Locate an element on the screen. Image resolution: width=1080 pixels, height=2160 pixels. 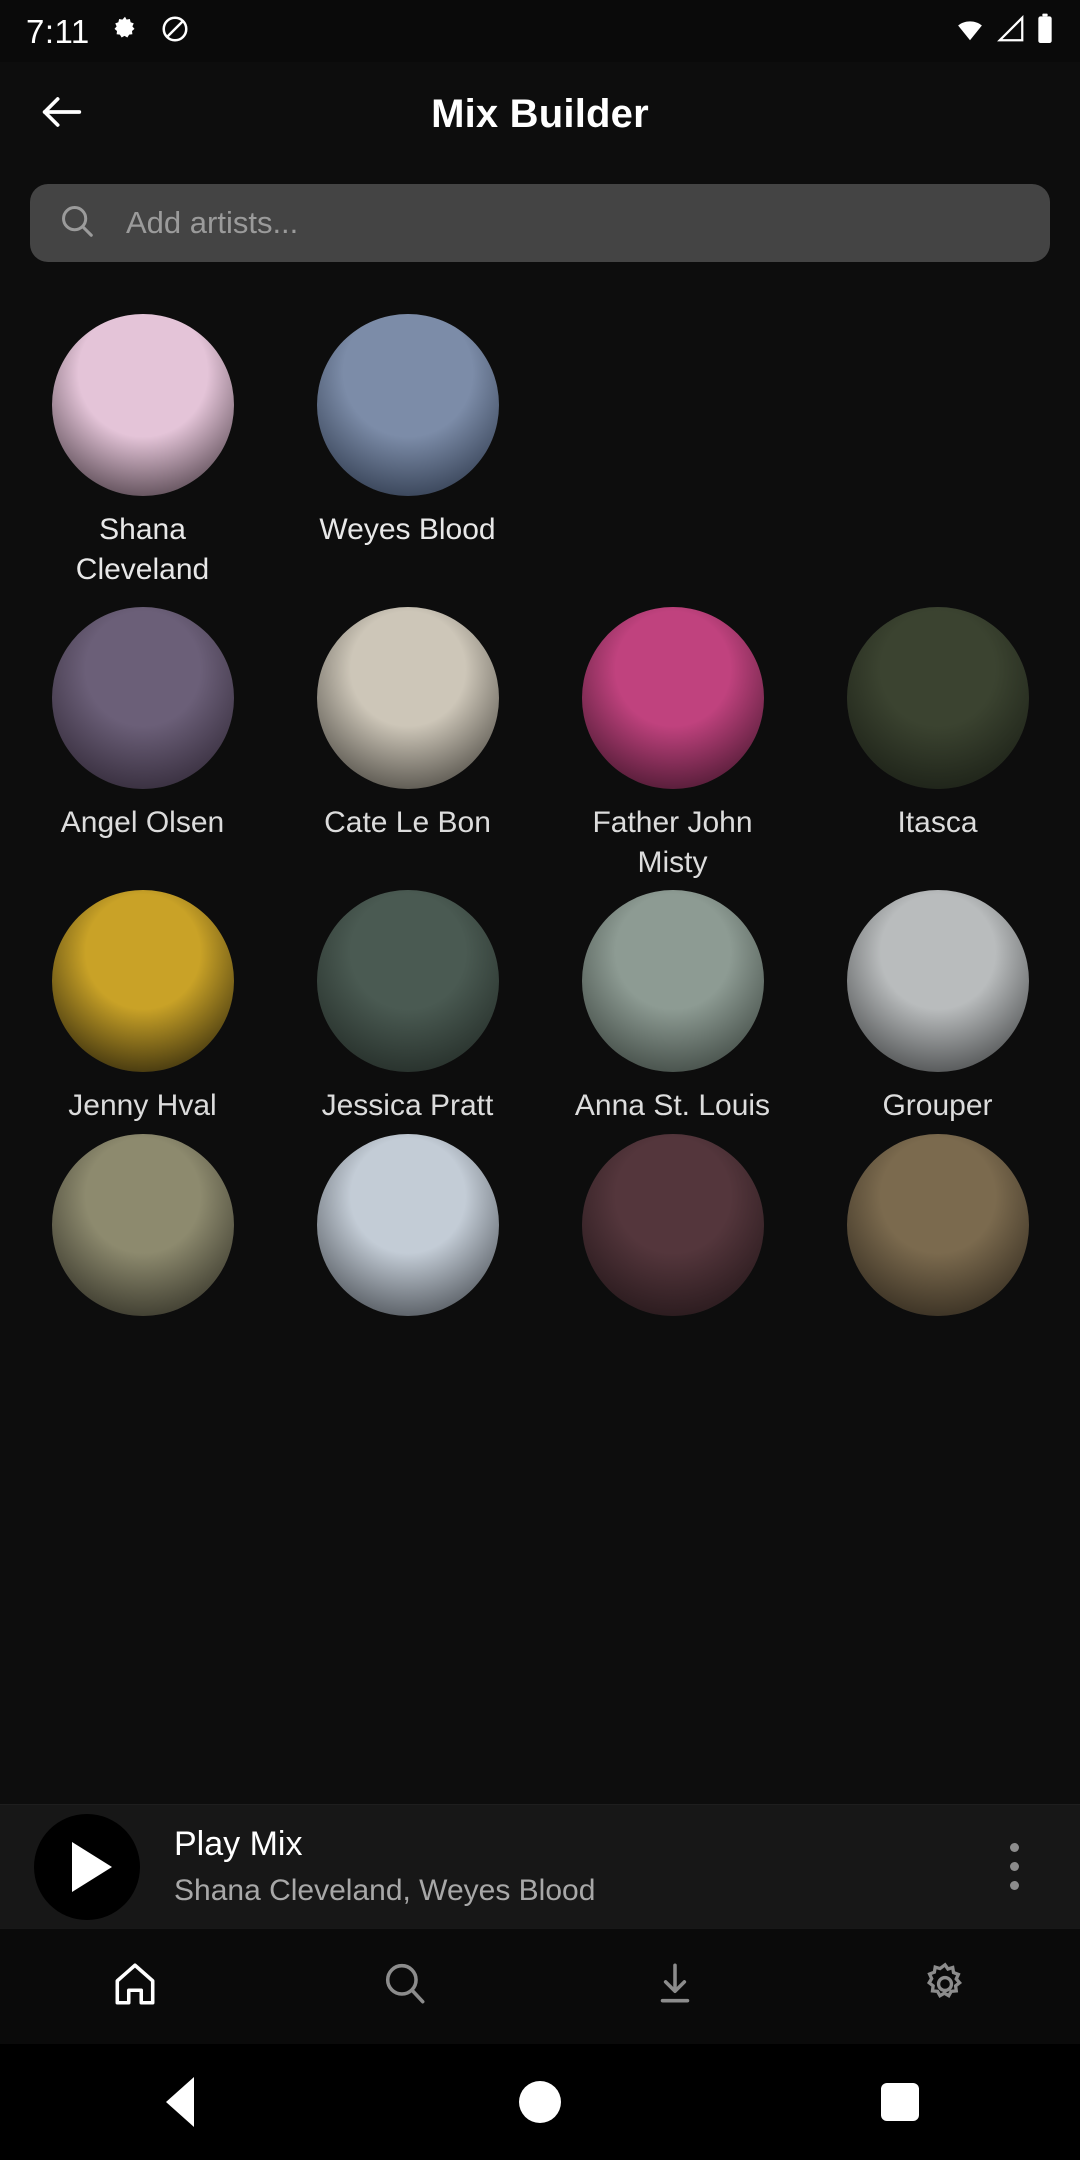
app-header: Mix Builder is located at coordinates (540, 114).